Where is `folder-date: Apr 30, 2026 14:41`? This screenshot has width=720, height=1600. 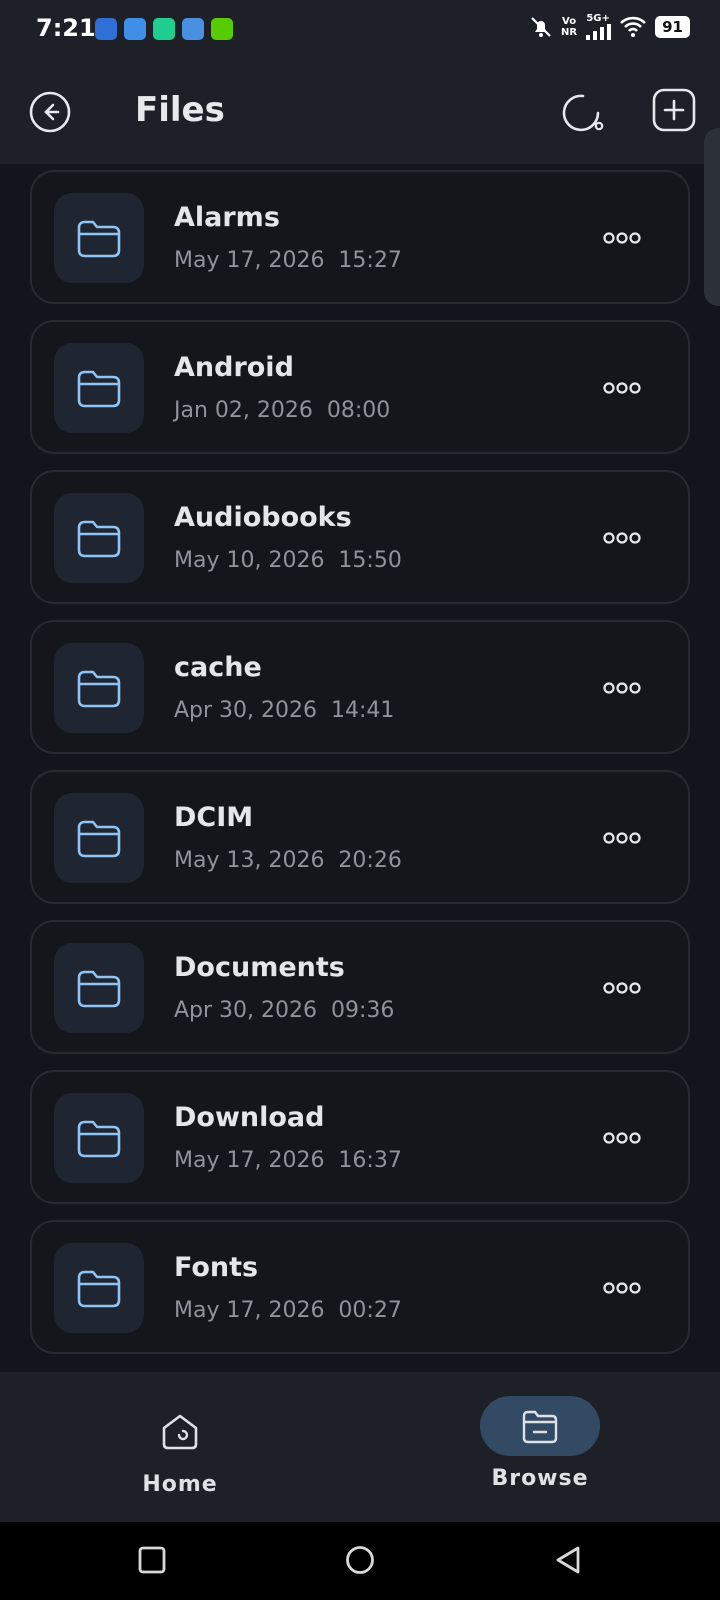 folder-date: Apr 30, 2026 14:41 is located at coordinates (284, 710).